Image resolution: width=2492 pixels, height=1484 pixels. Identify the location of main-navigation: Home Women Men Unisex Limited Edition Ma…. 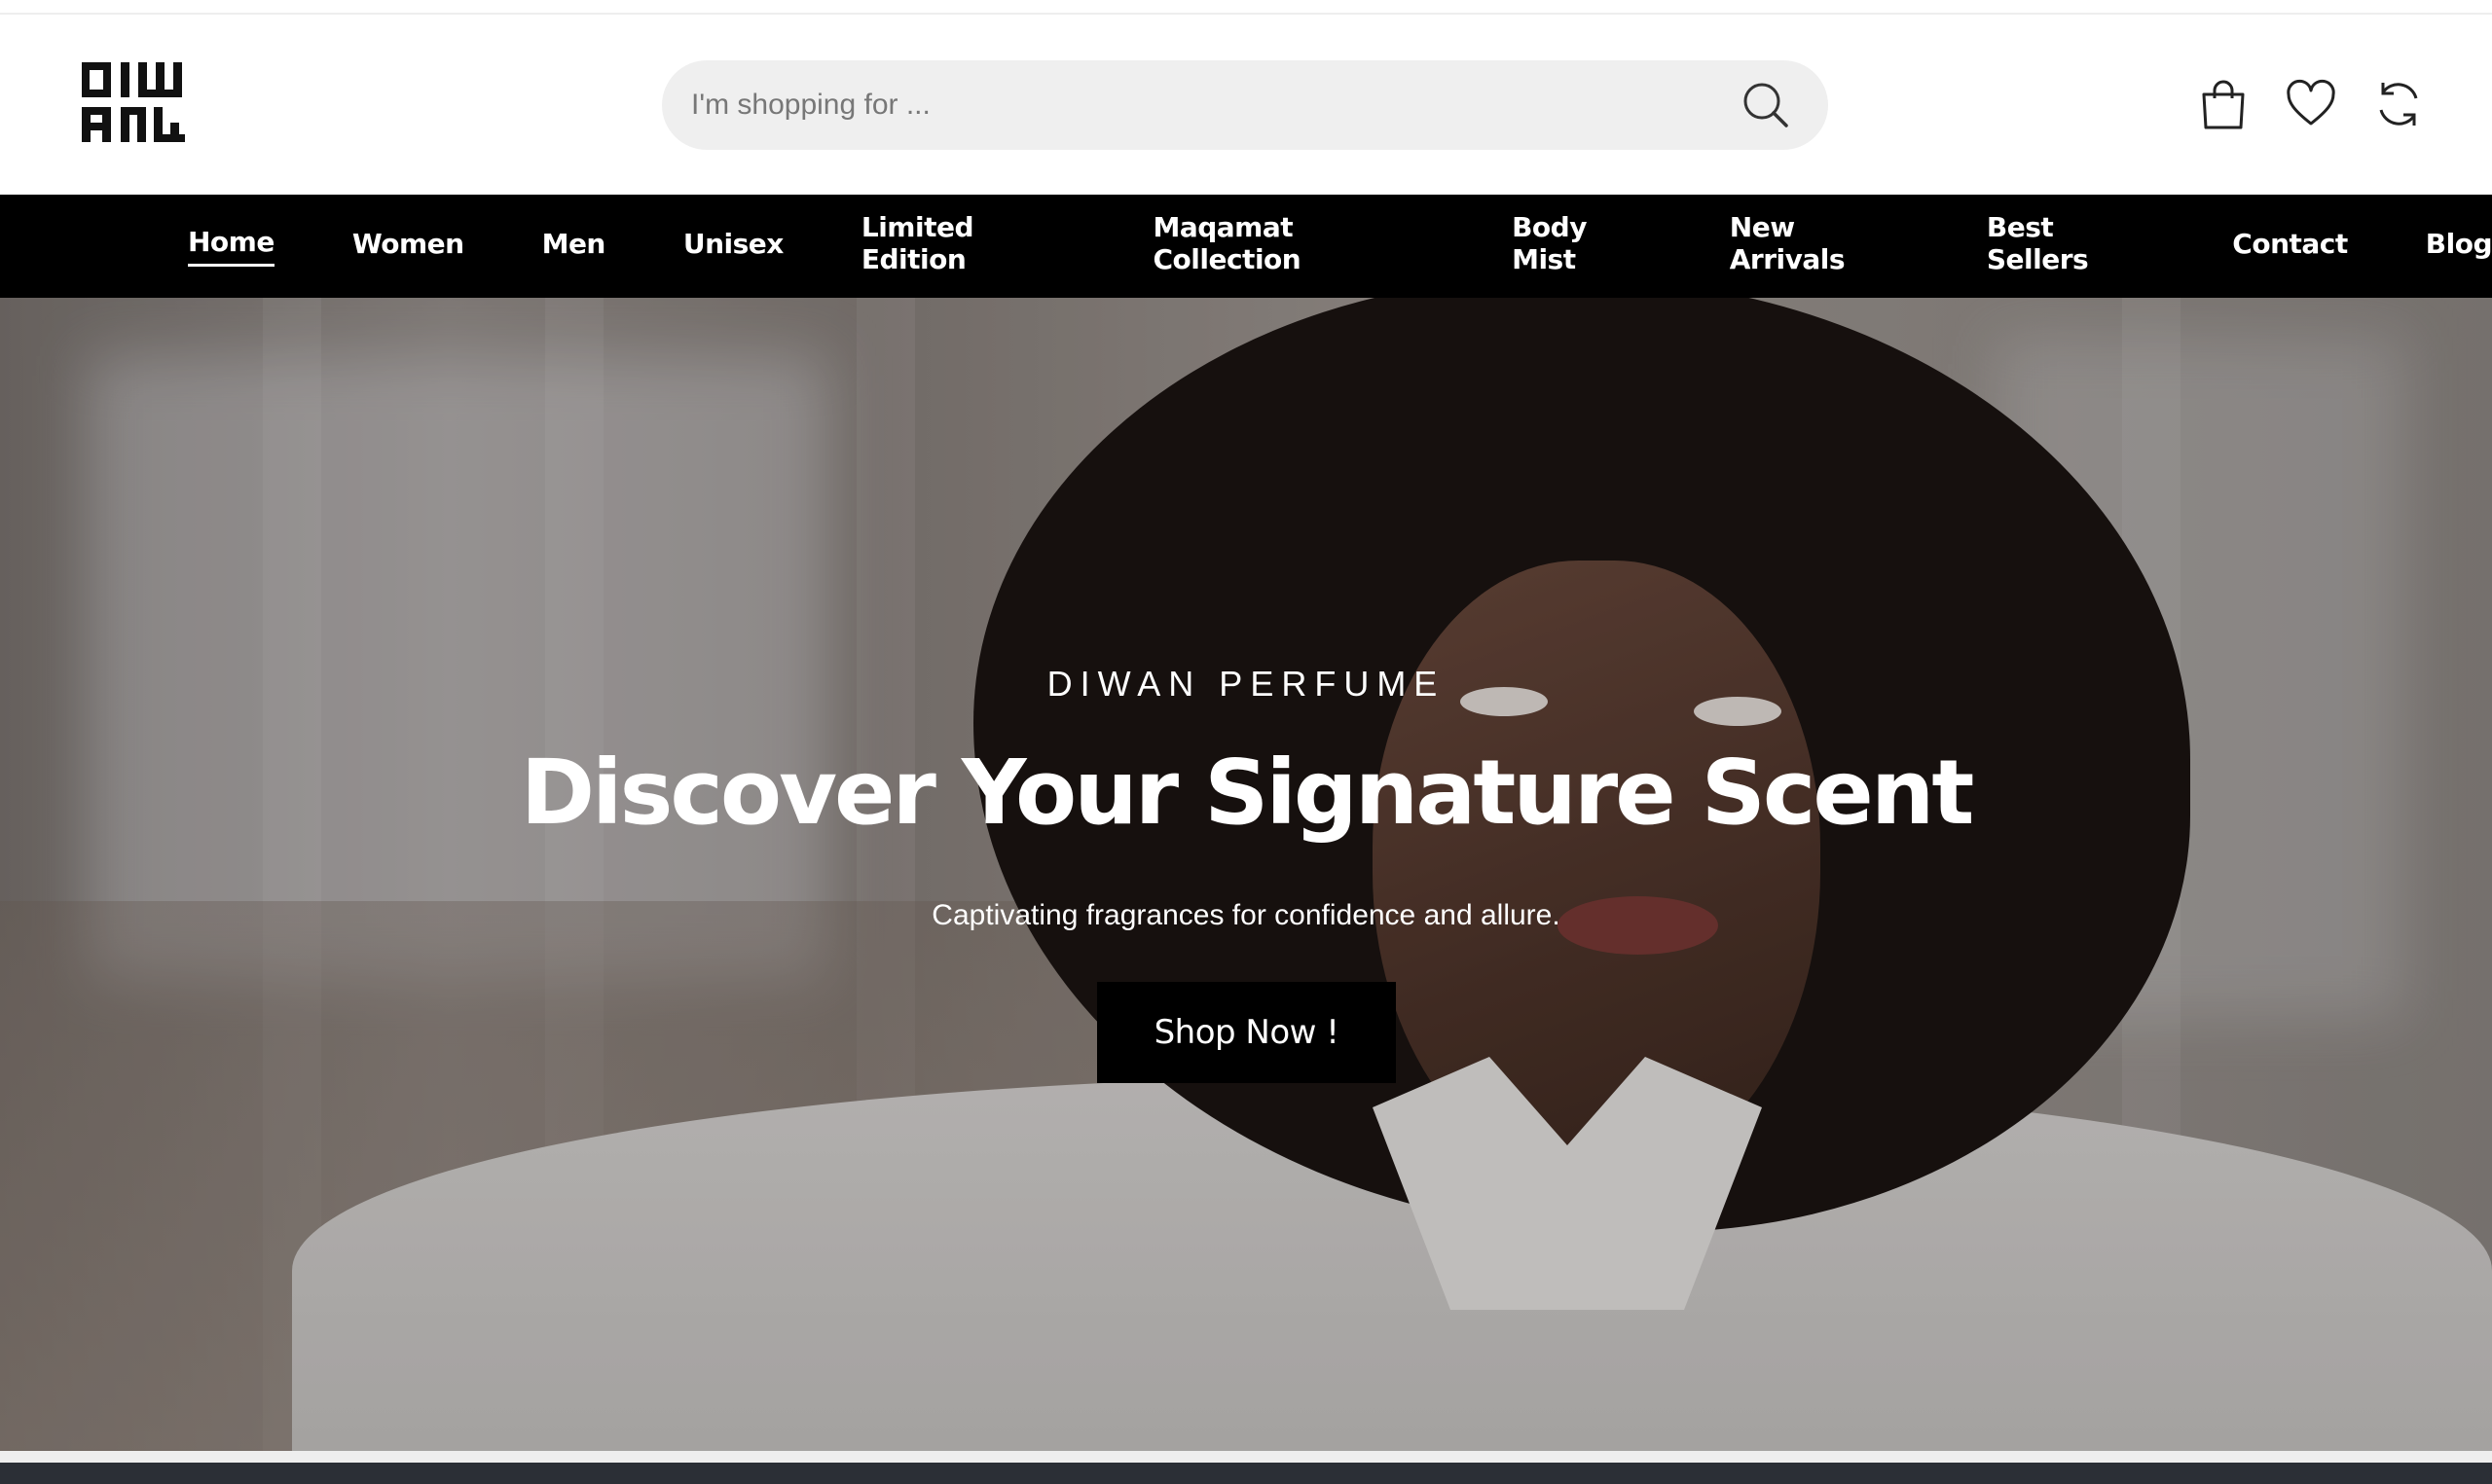
(1246, 247).